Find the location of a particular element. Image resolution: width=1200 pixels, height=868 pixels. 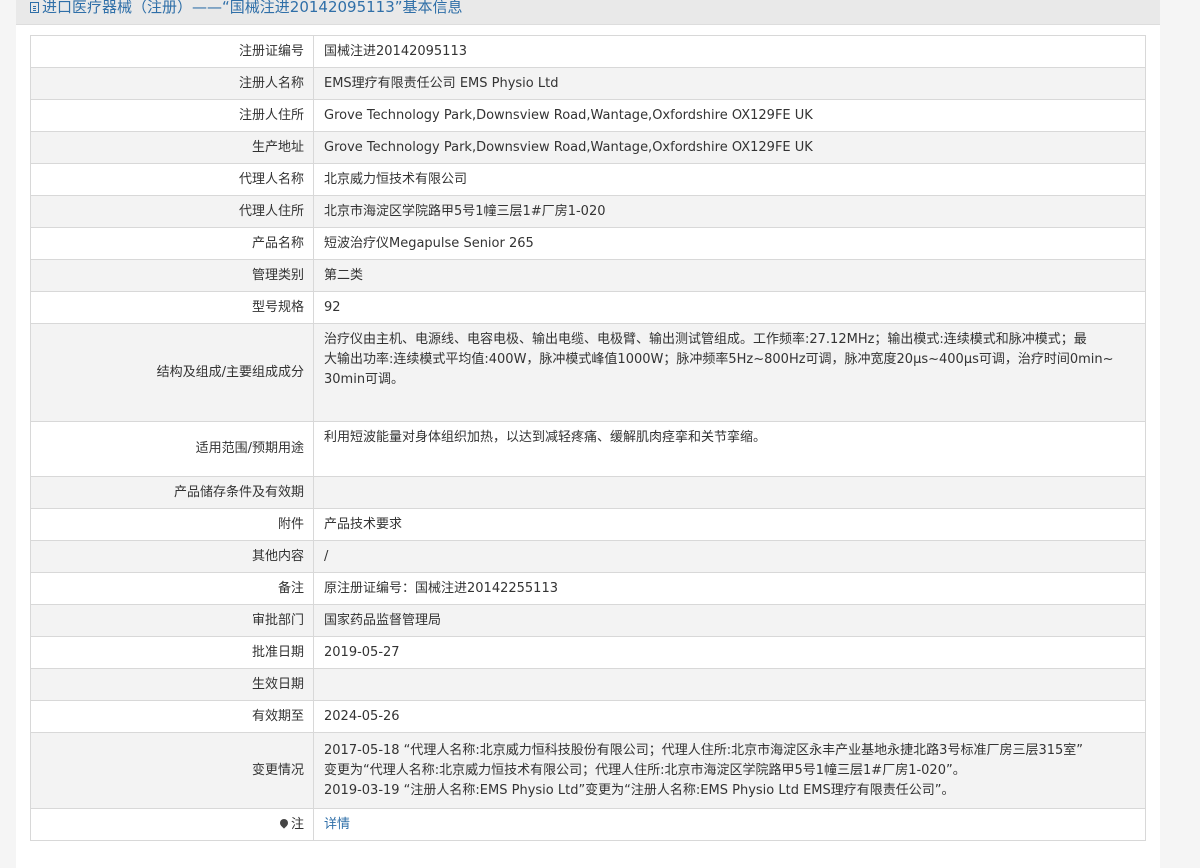

field-label: 产品名称 is located at coordinates (172, 243).